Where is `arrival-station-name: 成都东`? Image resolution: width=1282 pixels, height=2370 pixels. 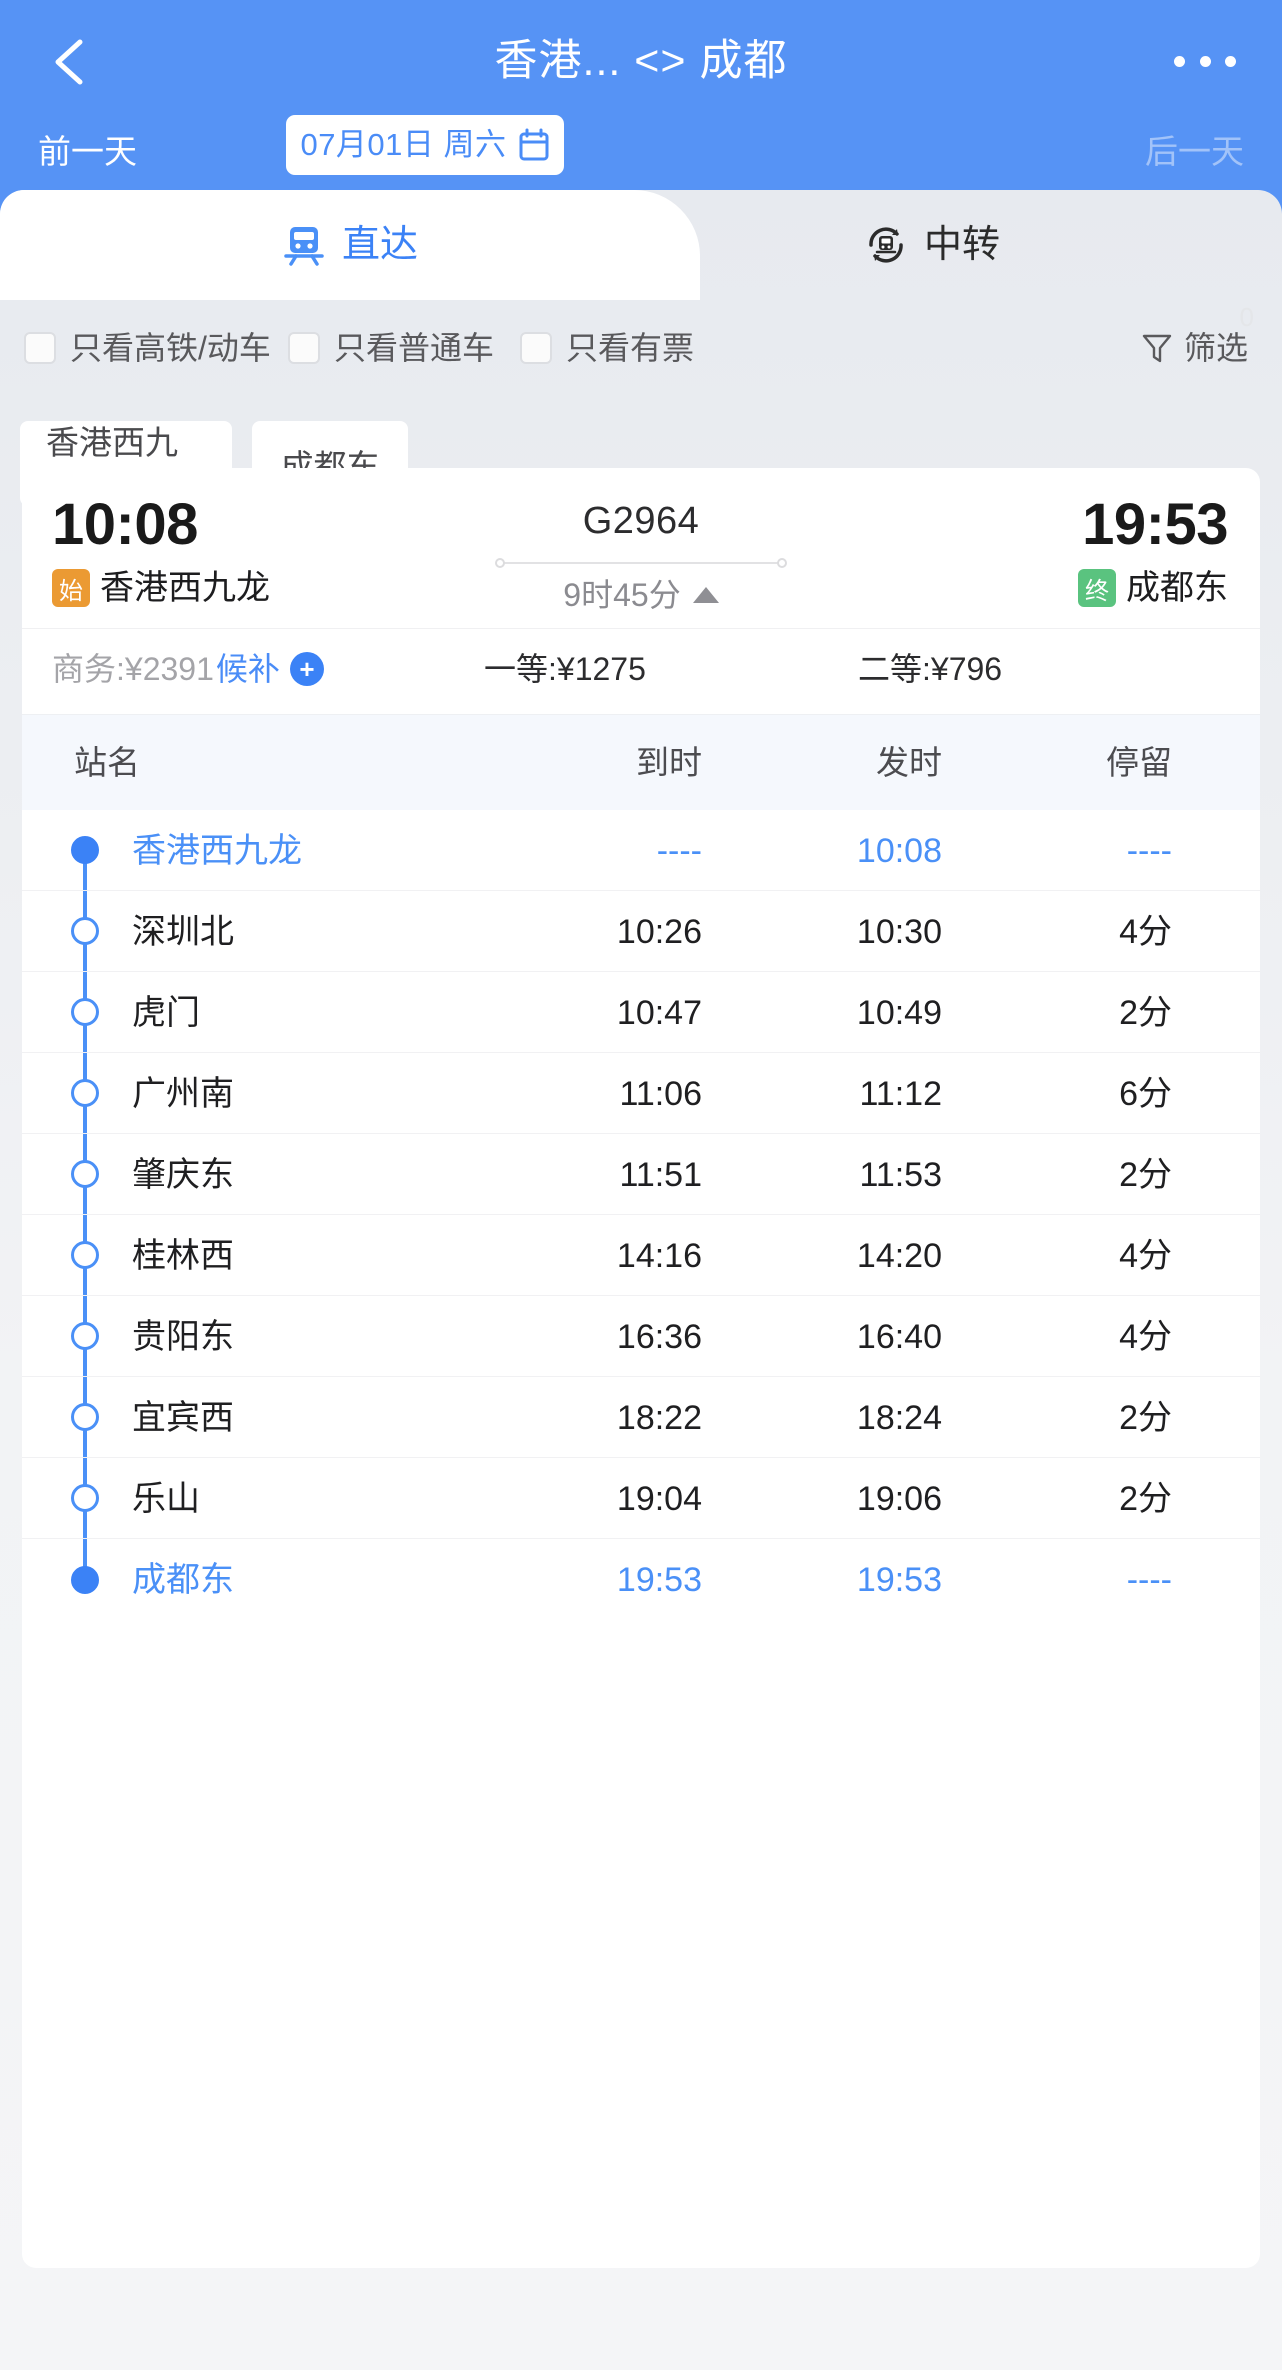 arrival-station-name: 成都东 is located at coordinates (1177, 588).